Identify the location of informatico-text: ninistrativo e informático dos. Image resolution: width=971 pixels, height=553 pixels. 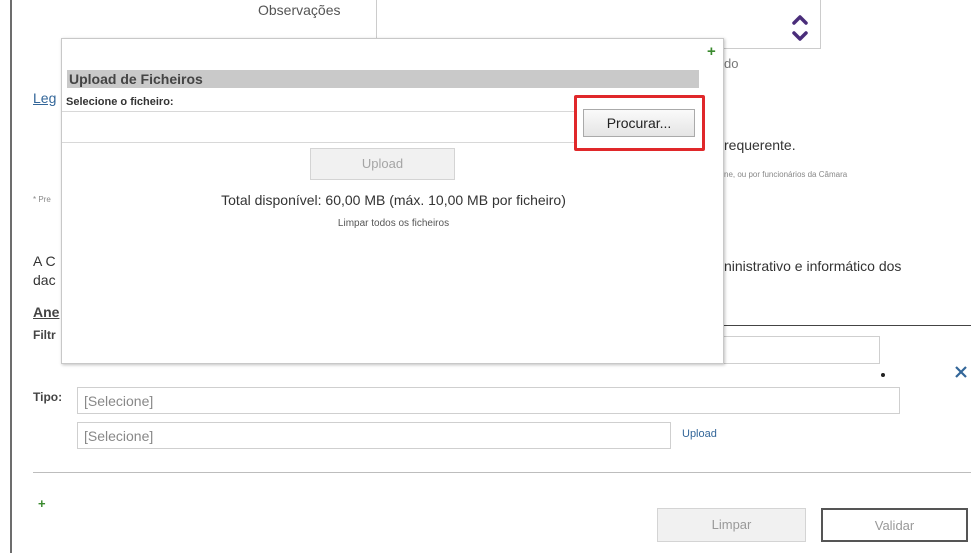
(813, 266).